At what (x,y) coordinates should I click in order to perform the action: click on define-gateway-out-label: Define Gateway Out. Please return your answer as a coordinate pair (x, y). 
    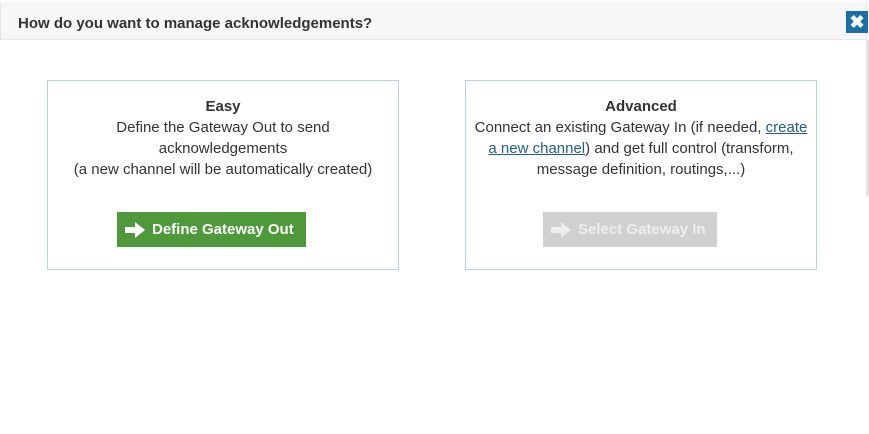
    Looking at the image, I should click on (223, 229).